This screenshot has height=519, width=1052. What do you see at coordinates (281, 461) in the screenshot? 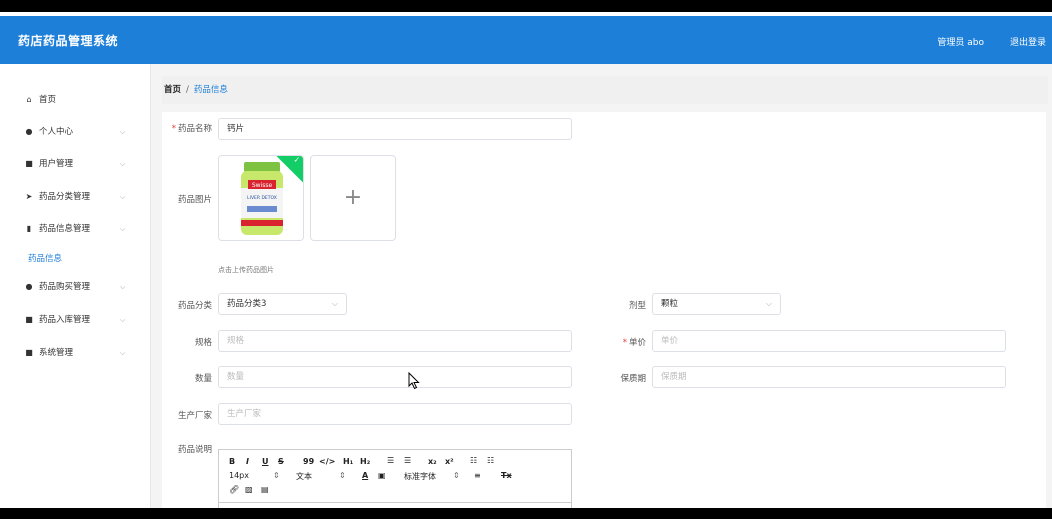
I see `strike-button: S` at bounding box center [281, 461].